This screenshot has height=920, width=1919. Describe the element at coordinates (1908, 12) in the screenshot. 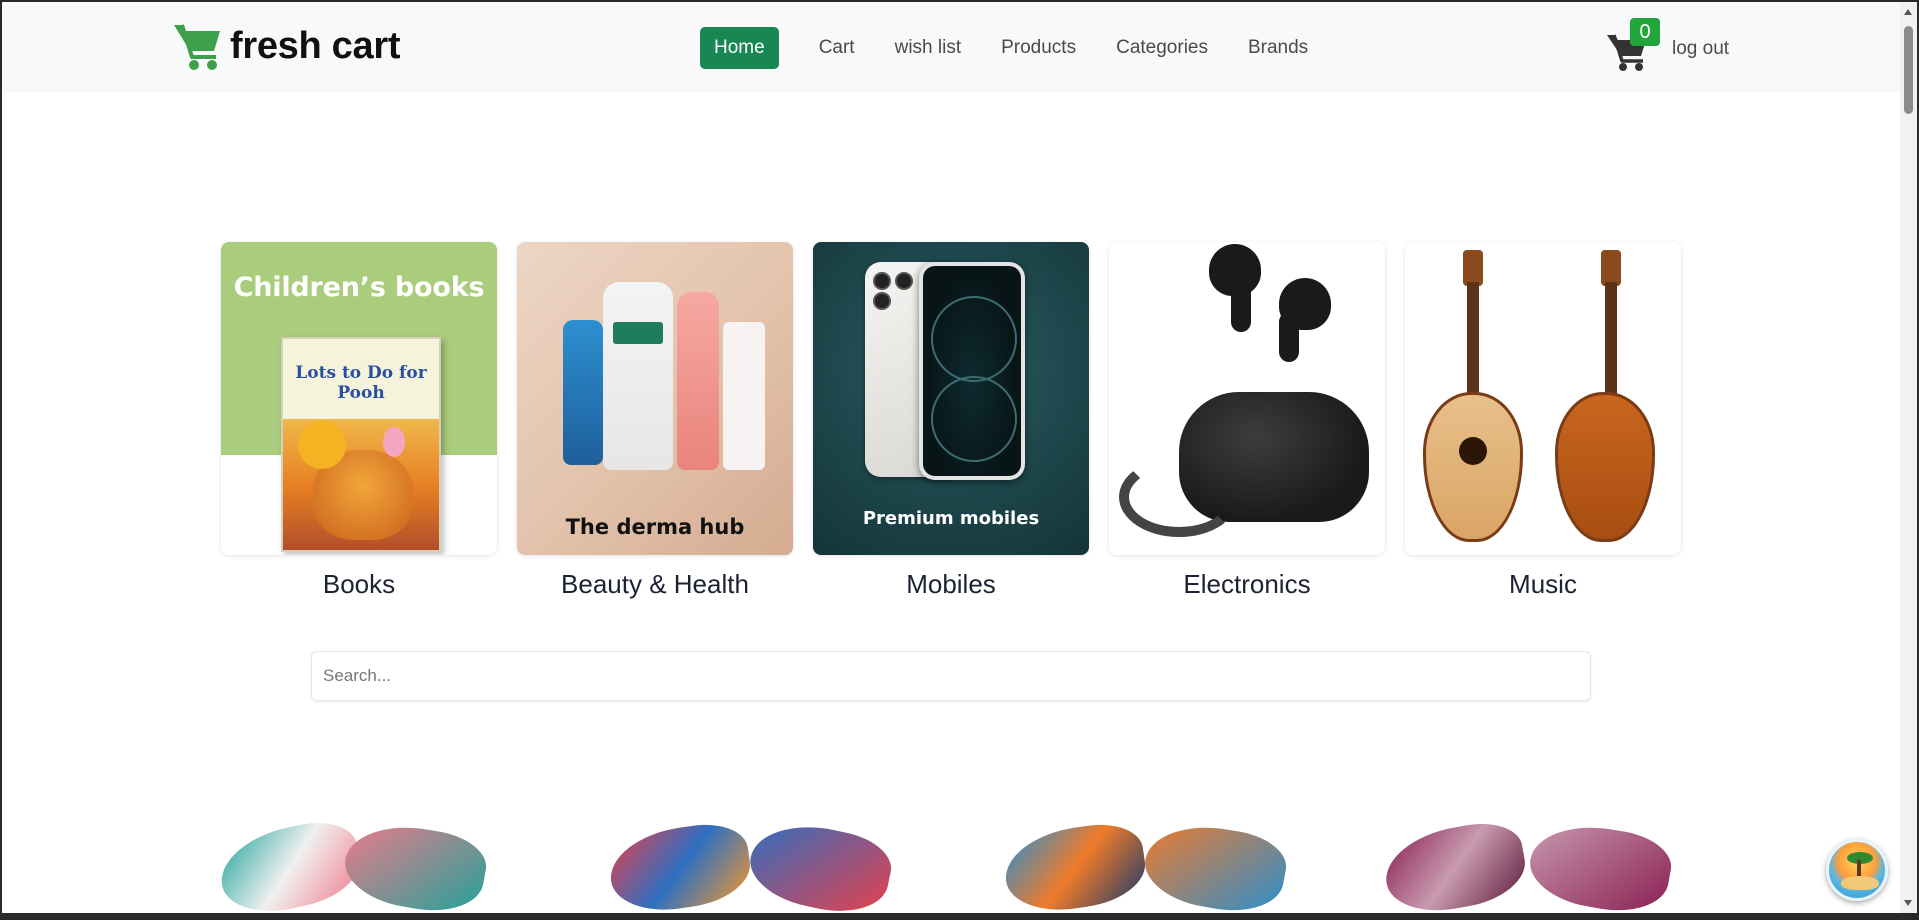

I see `scroll-up-arrow-icon` at that location.